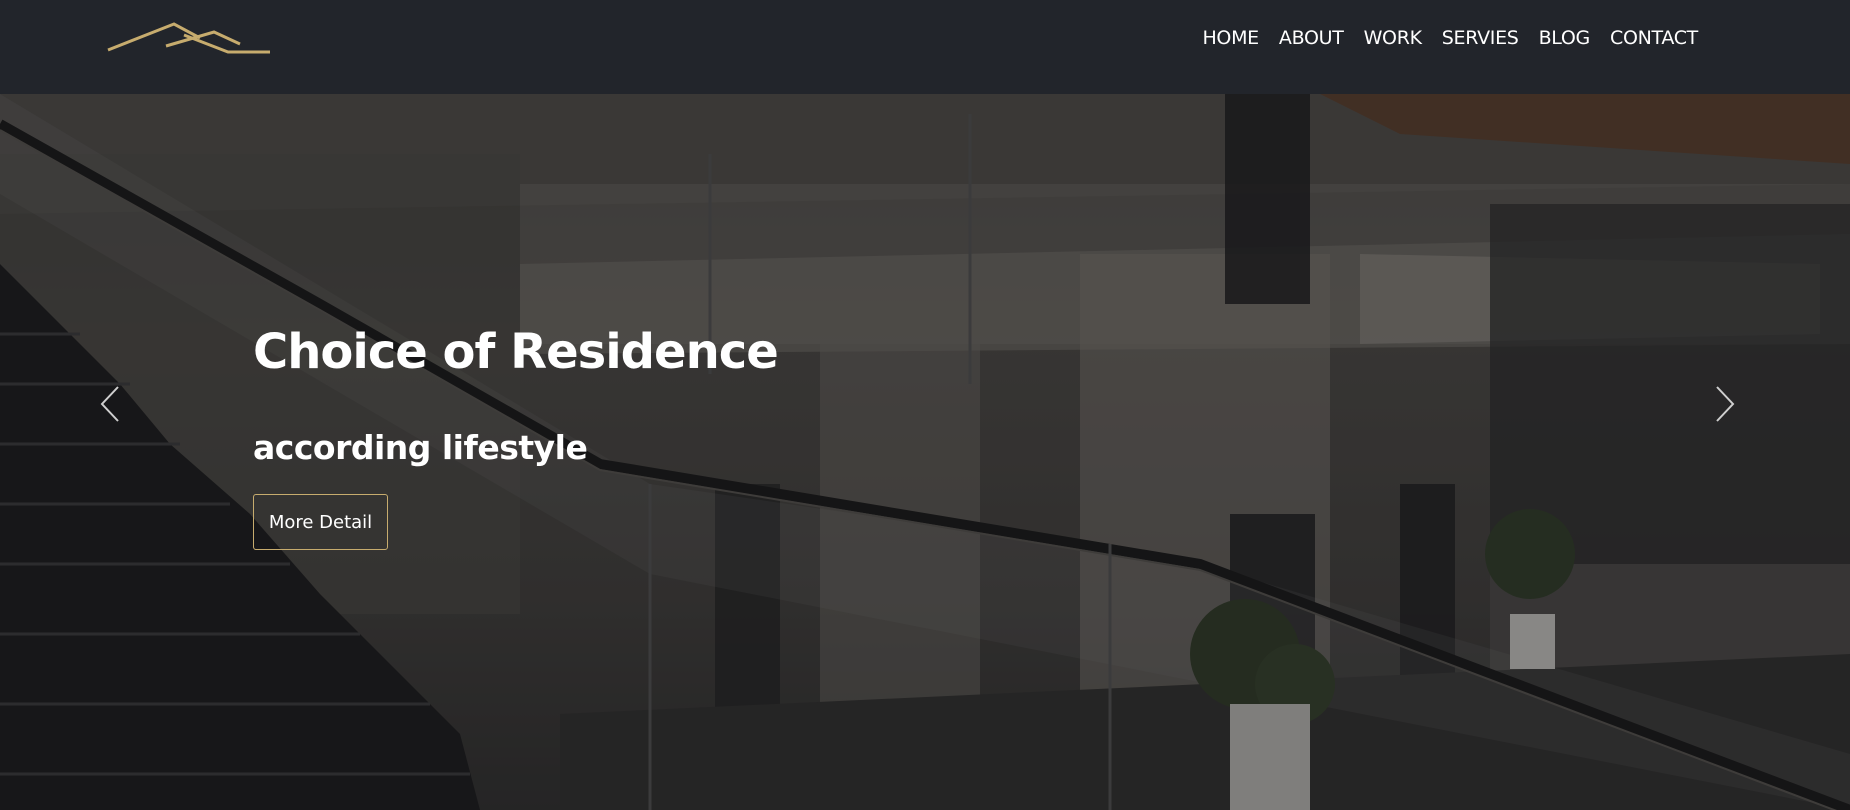 Image resolution: width=1850 pixels, height=810 pixels. I want to click on slider-next-button, so click(1725, 404).